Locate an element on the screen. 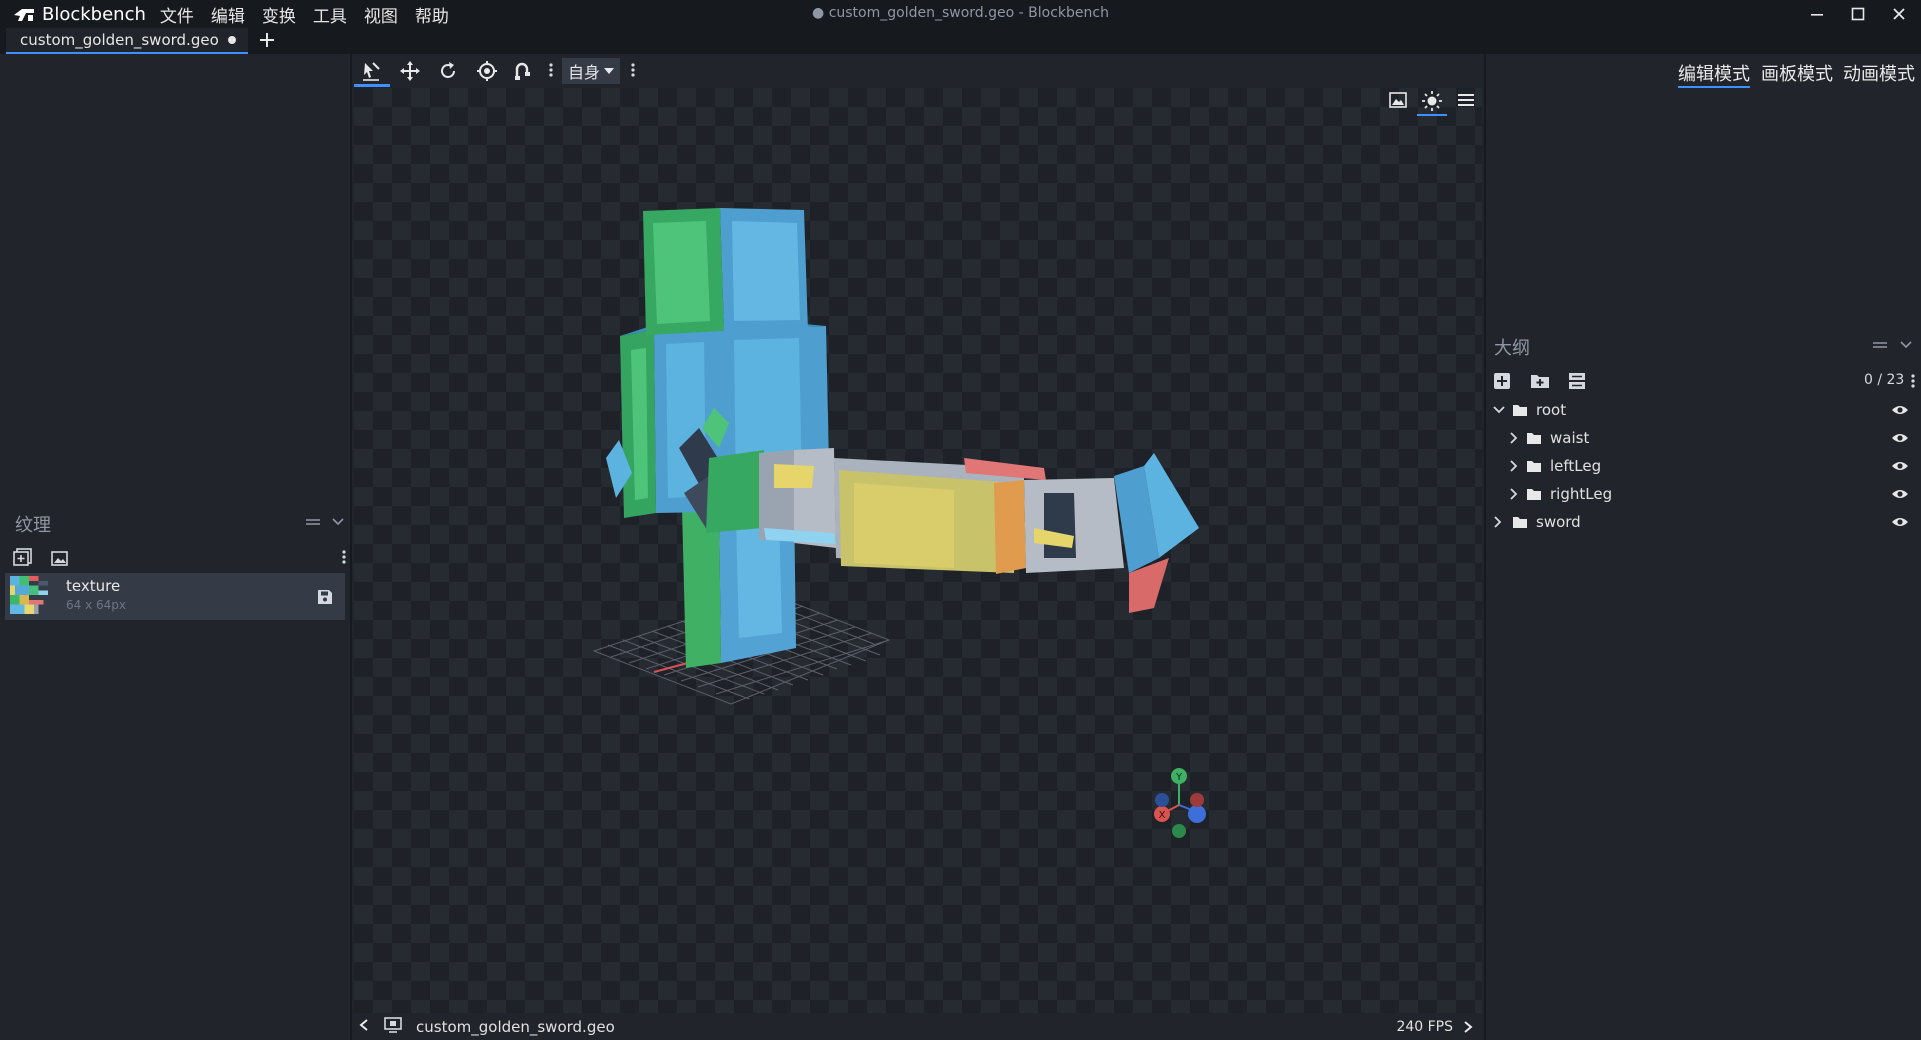  tool-move is located at coordinates (410, 71).